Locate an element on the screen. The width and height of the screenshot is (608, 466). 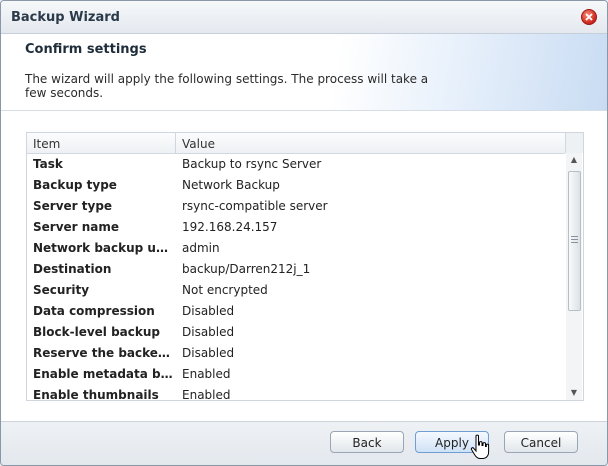
row-value: Network Backup is located at coordinates (231, 185).